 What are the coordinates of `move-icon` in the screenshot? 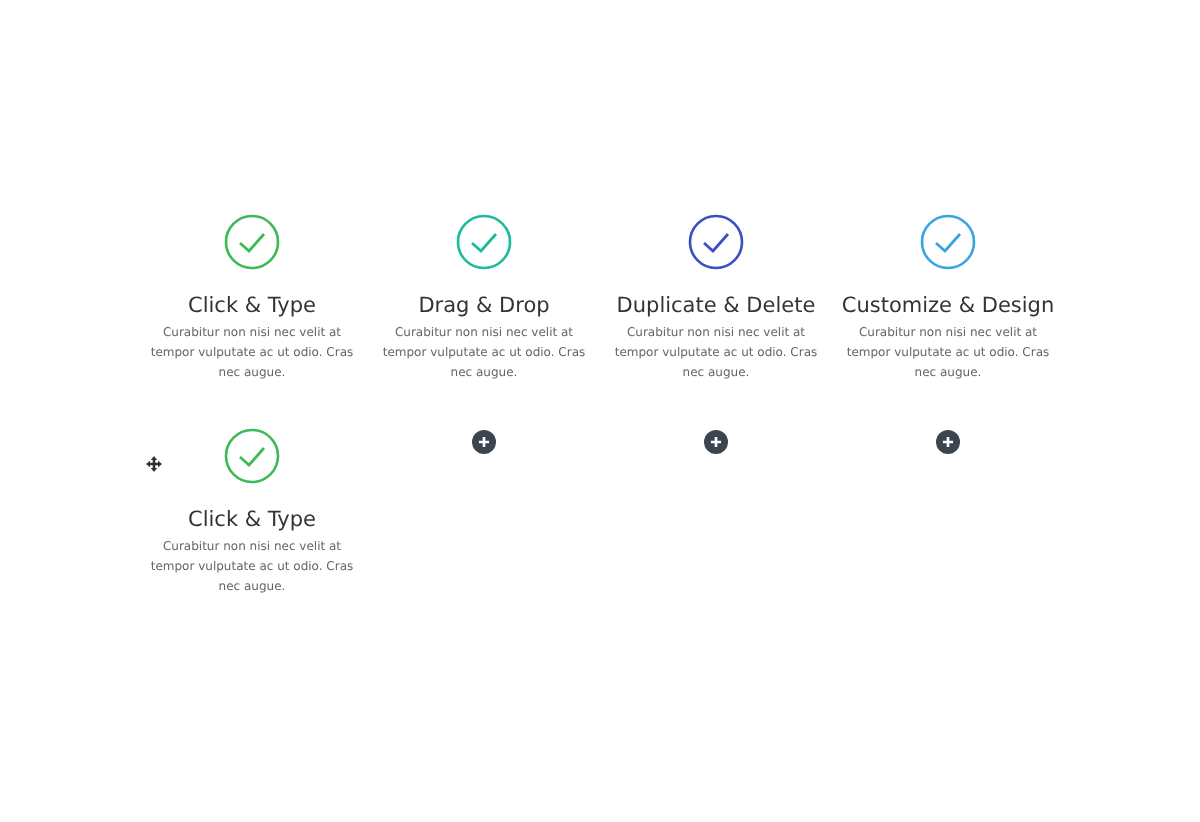 It's located at (154, 464).